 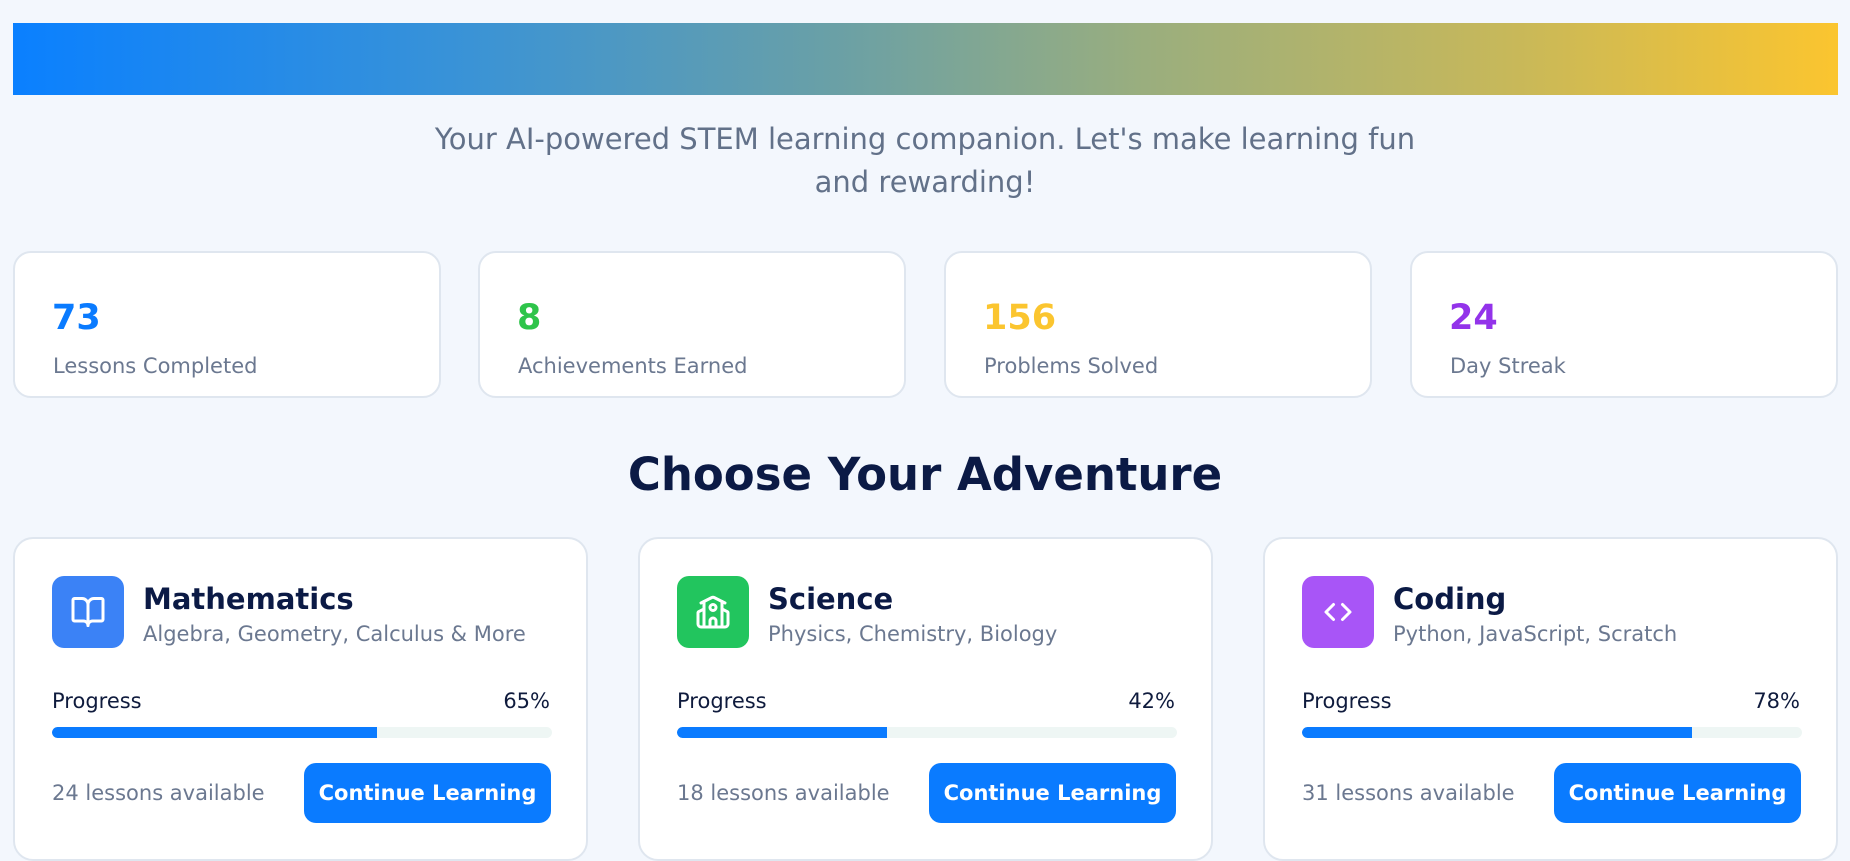 What do you see at coordinates (633, 366) in the screenshot?
I see `stat-label: Achievements Earned` at bounding box center [633, 366].